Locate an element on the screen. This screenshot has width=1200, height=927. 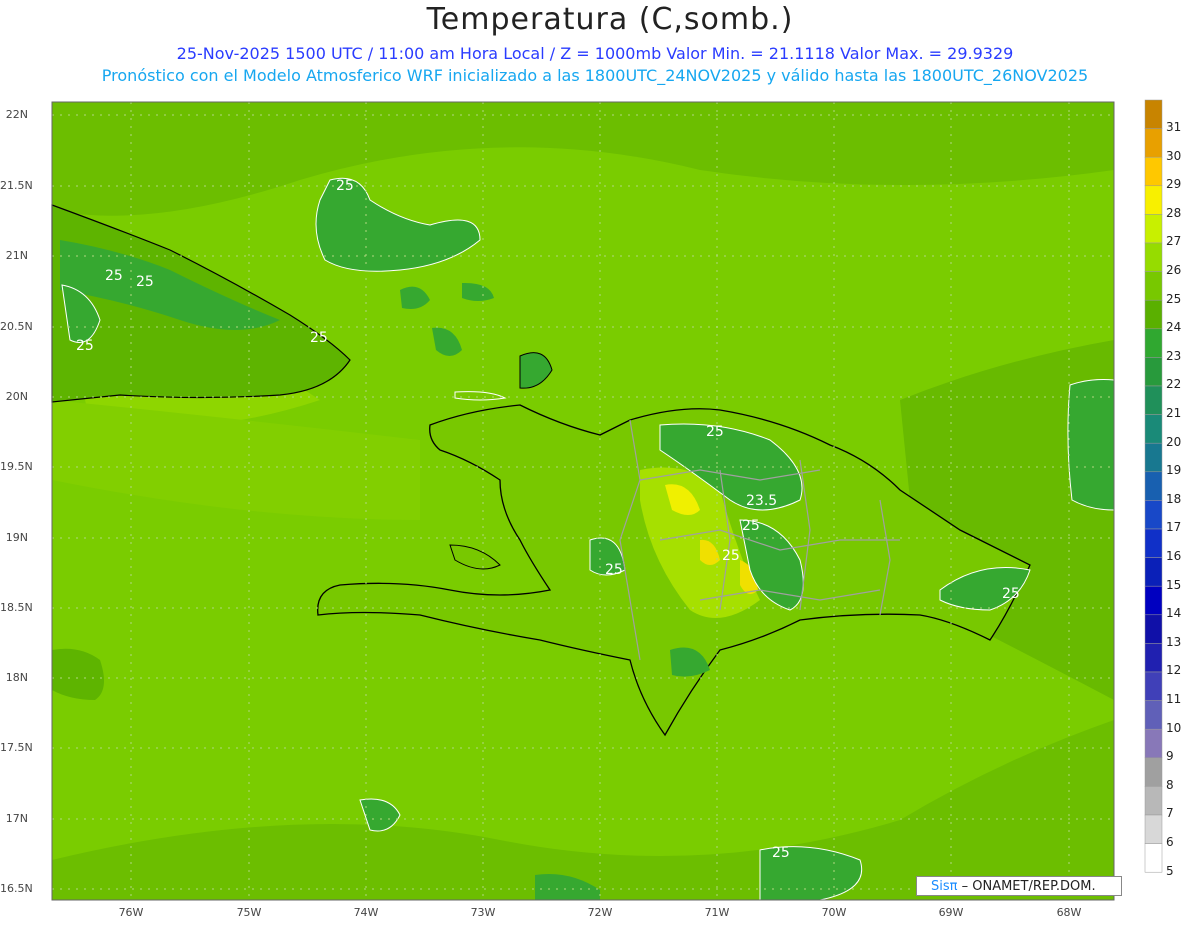
lat-label: 20.5N is located at coordinates (16, 326).